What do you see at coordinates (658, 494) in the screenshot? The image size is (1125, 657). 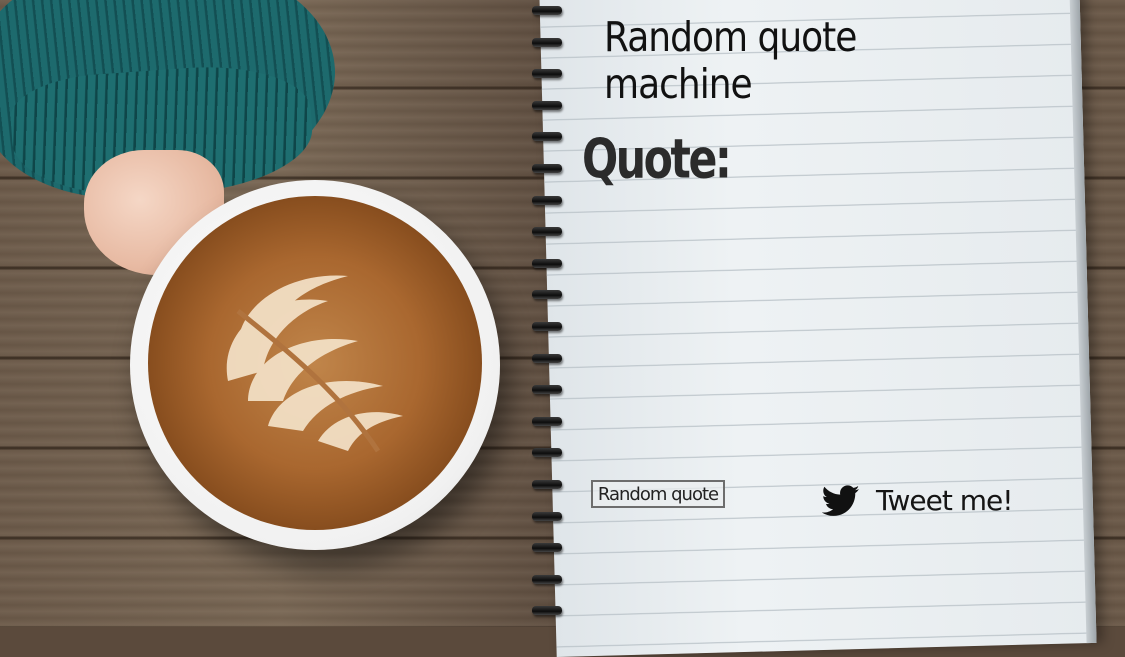 I see `random-quote-button: Random quote` at bounding box center [658, 494].